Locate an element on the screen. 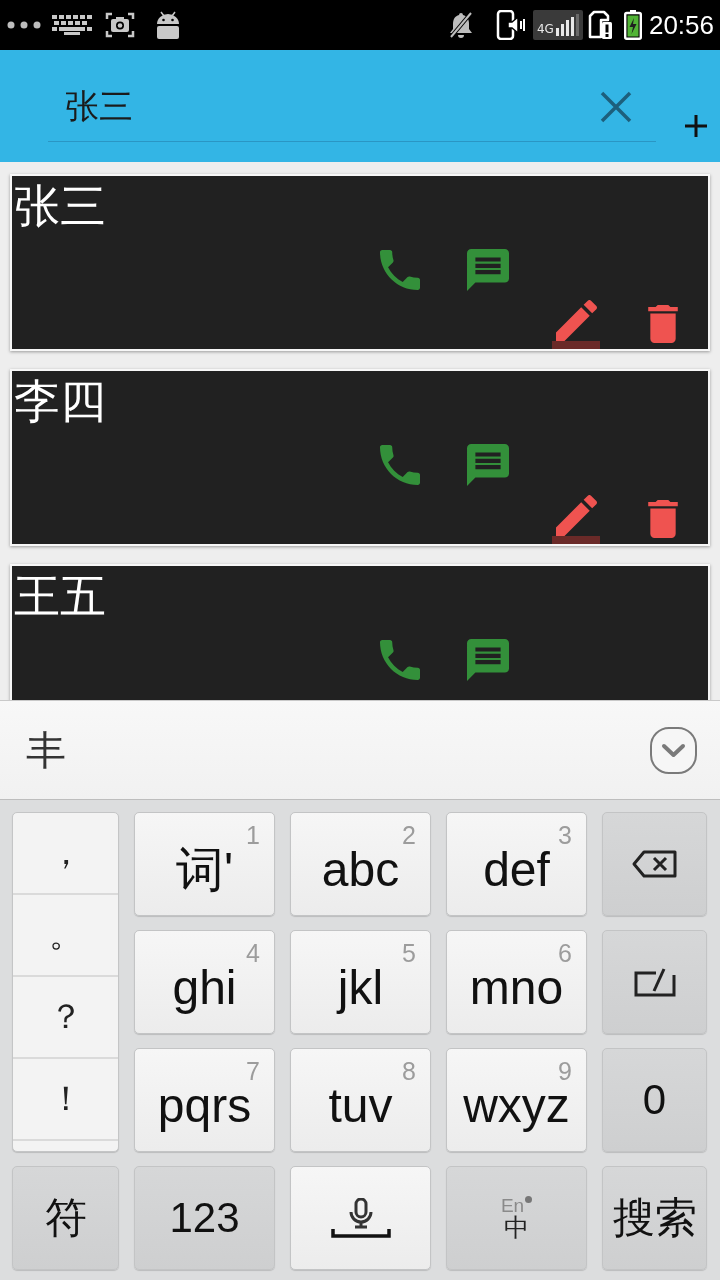 Image resolution: width=720 pixels, height=1280 pixels. key-digit-hint: 4 is located at coordinates (253, 953).